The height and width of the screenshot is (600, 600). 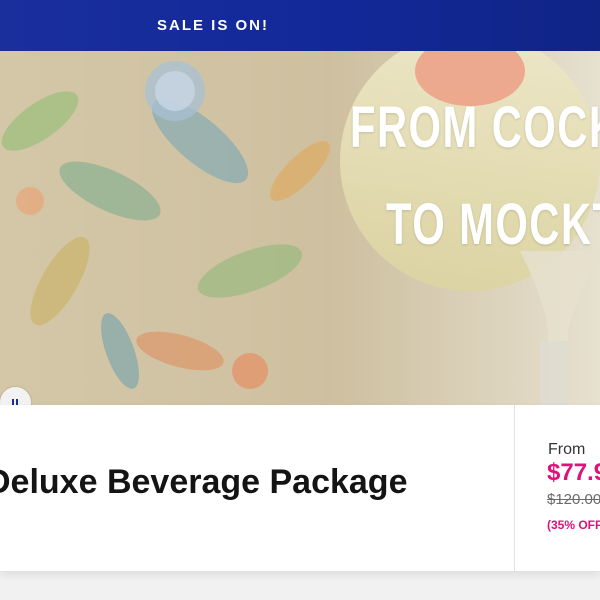 What do you see at coordinates (204, 482) in the screenshot?
I see `product-title: Deluxe Beverage Package` at bounding box center [204, 482].